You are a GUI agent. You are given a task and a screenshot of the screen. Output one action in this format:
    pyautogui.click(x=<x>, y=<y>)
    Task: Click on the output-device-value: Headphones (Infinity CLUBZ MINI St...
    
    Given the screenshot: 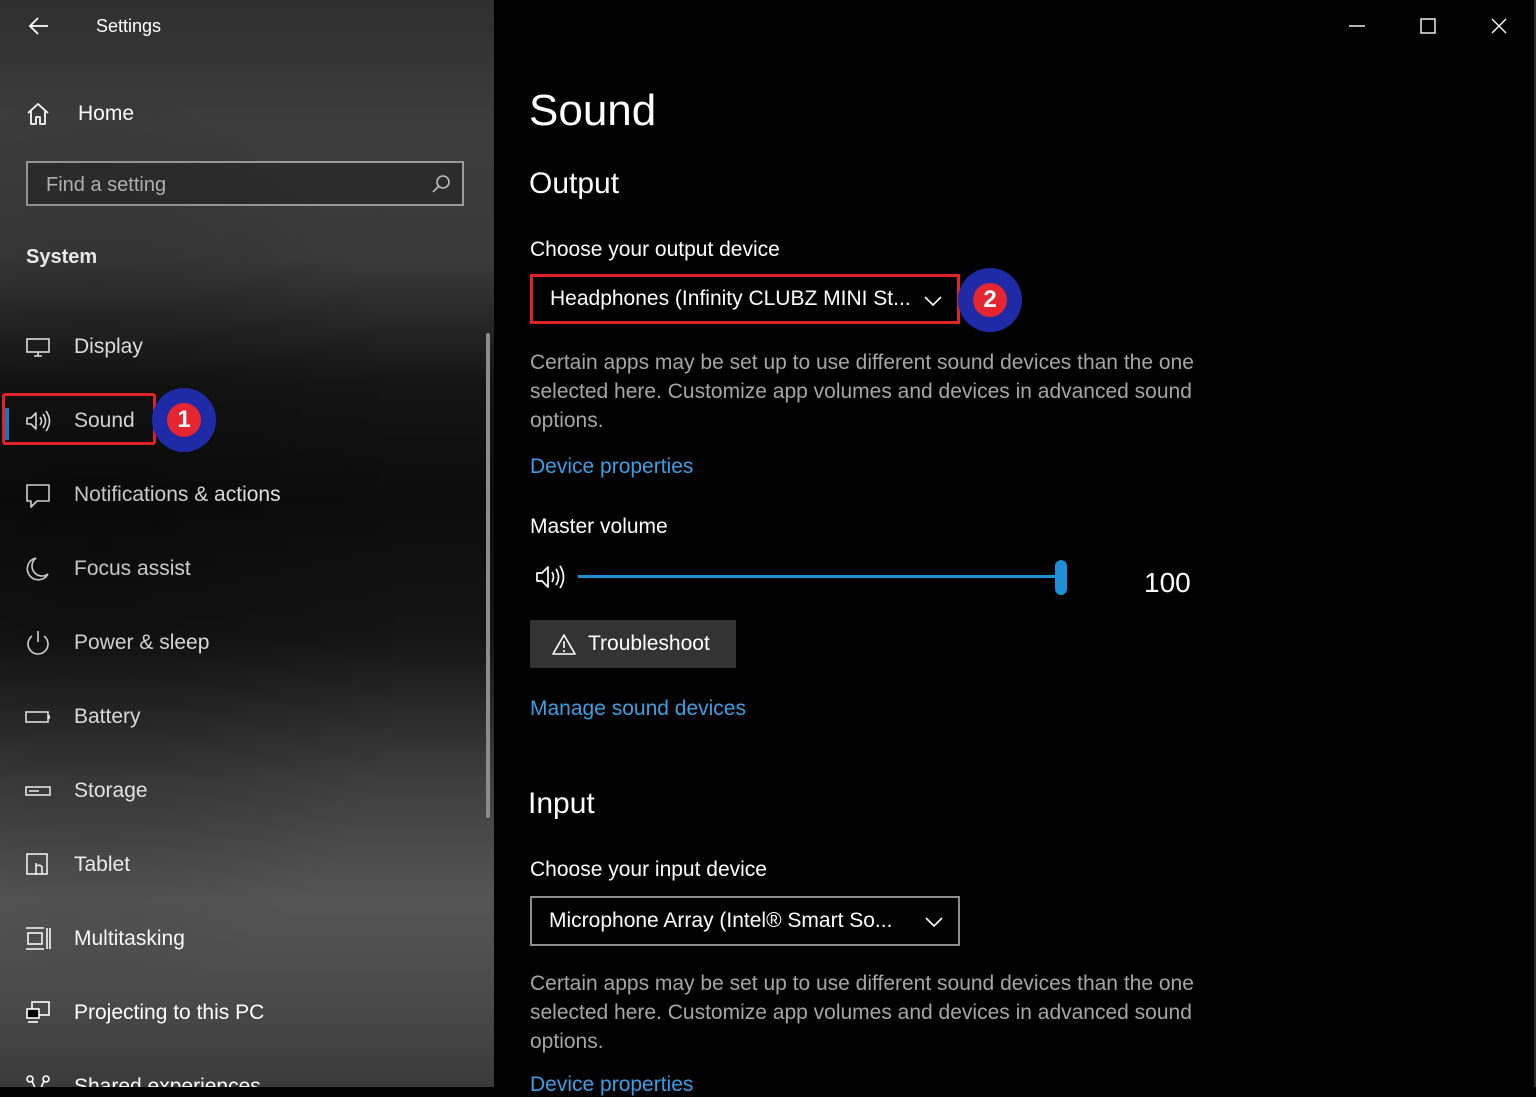 What is the action you would take?
    pyautogui.click(x=730, y=298)
    